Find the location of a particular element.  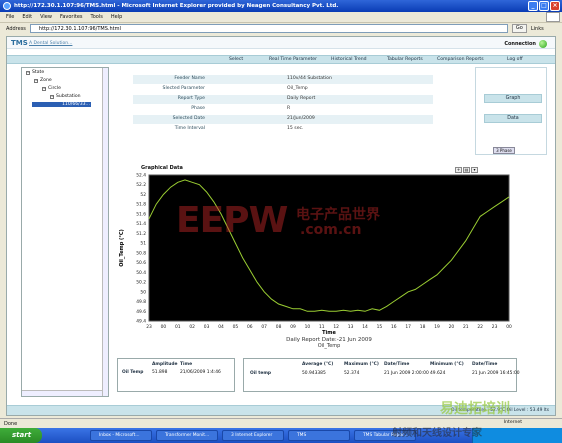

status-text: Done is located at coordinates (11, 423).